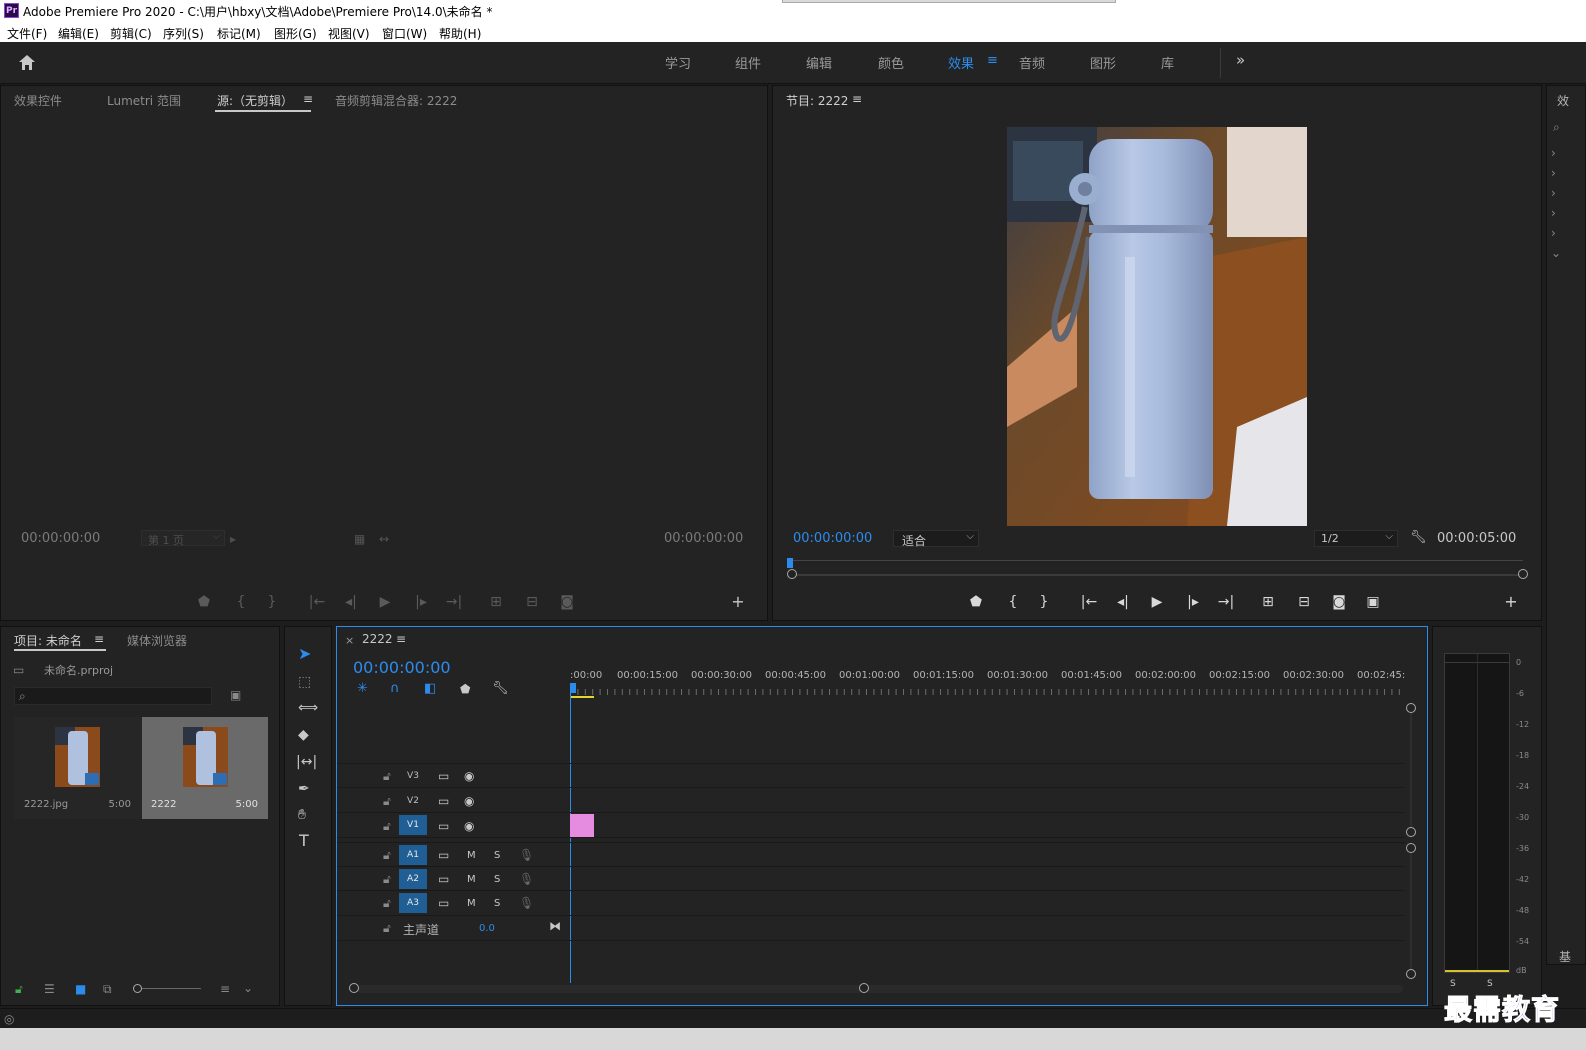 The image size is (1586, 1050). Describe the element at coordinates (880, 989) in the screenshot. I see `timeline-horizontal-scrollbar` at that location.